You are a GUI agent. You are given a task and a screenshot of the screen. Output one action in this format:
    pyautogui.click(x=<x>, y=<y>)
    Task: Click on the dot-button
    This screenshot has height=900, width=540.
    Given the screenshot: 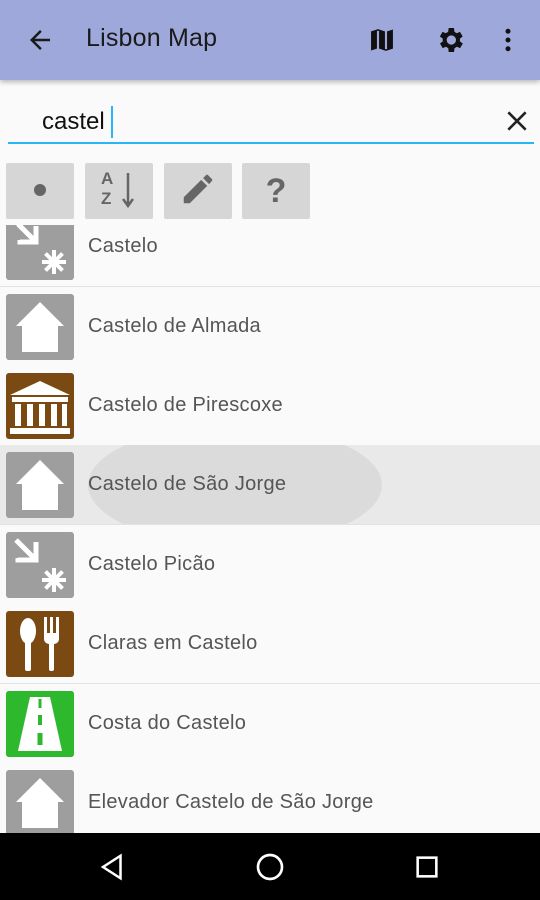 What is the action you would take?
    pyautogui.click(x=40, y=191)
    